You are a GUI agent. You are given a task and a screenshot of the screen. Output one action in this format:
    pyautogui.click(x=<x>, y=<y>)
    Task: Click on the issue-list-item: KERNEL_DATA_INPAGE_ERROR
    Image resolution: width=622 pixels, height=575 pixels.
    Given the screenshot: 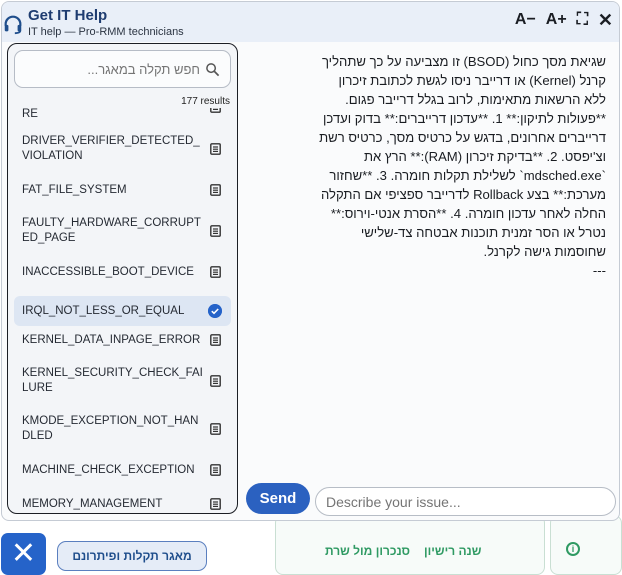 What is the action you would take?
    pyautogui.click(x=122, y=340)
    